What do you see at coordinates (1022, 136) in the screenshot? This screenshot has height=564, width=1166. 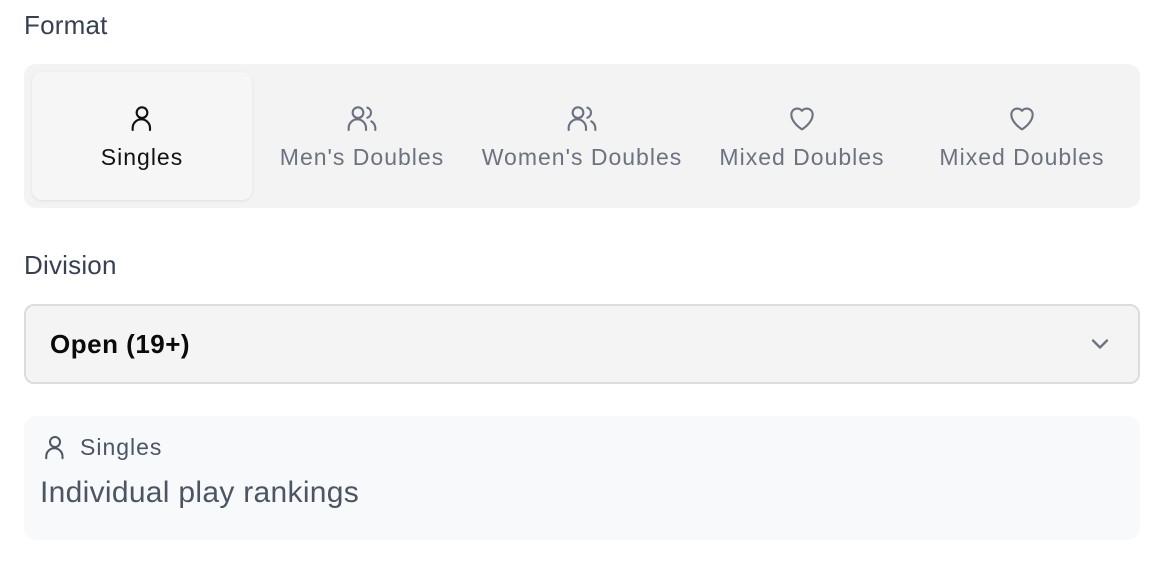 I see `format-option-mixed-doubles-2: Mixed Doubles` at bounding box center [1022, 136].